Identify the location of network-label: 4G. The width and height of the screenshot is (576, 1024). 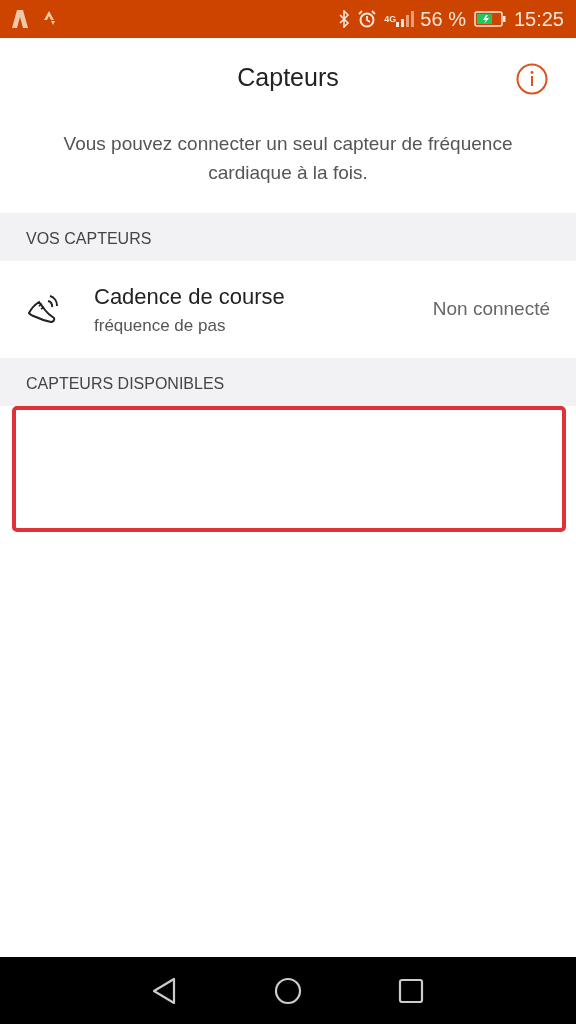
(390, 19).